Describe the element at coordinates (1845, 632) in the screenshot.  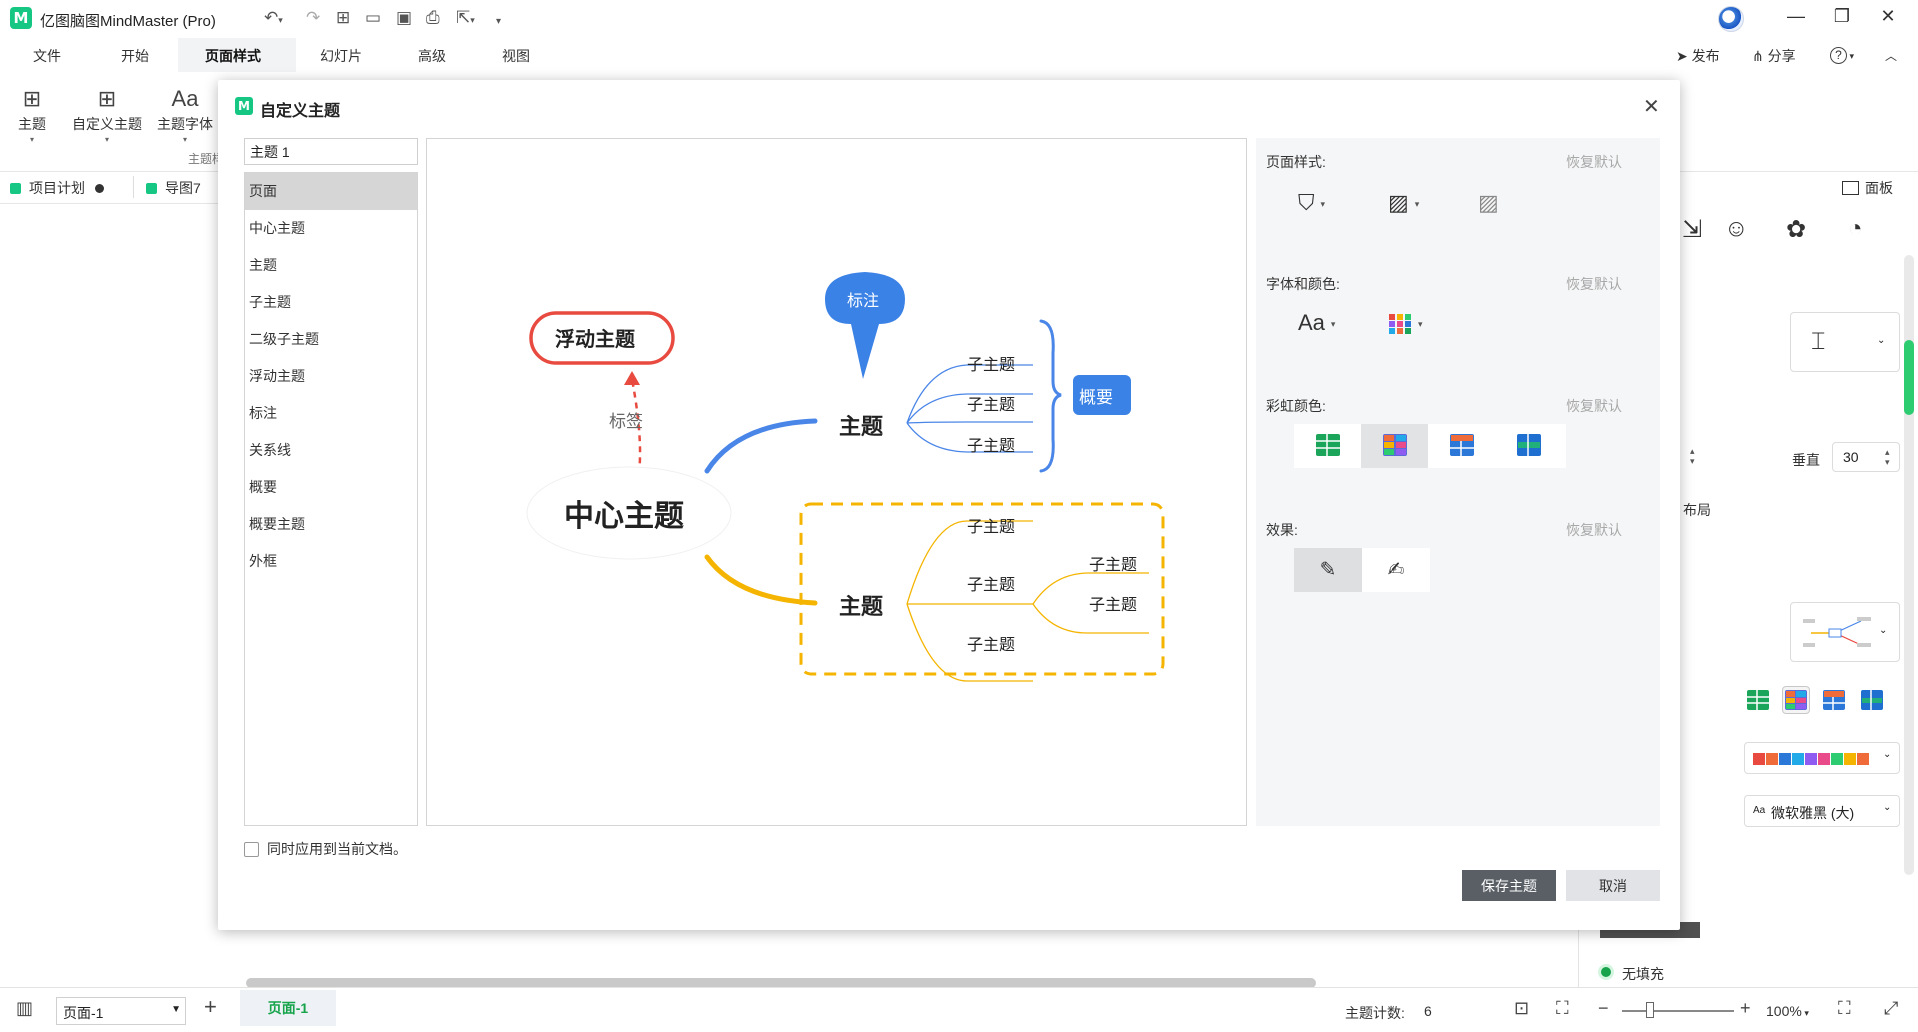
I see `layout-style-dropdown: ⌄` at that location.